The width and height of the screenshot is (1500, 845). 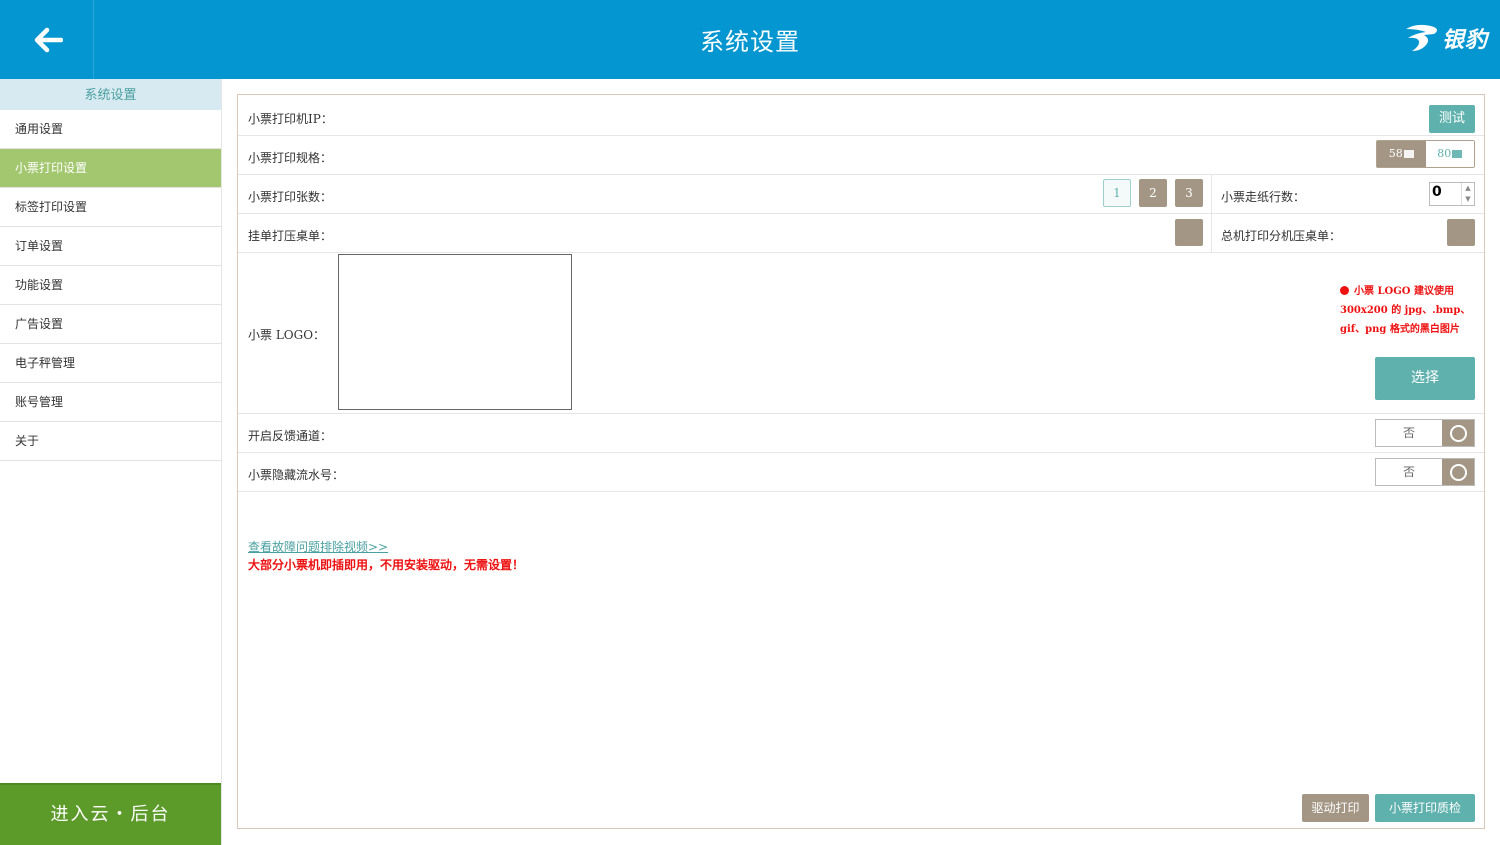 I want to click on page-title: 系统设置, so click(x=750, y=42).